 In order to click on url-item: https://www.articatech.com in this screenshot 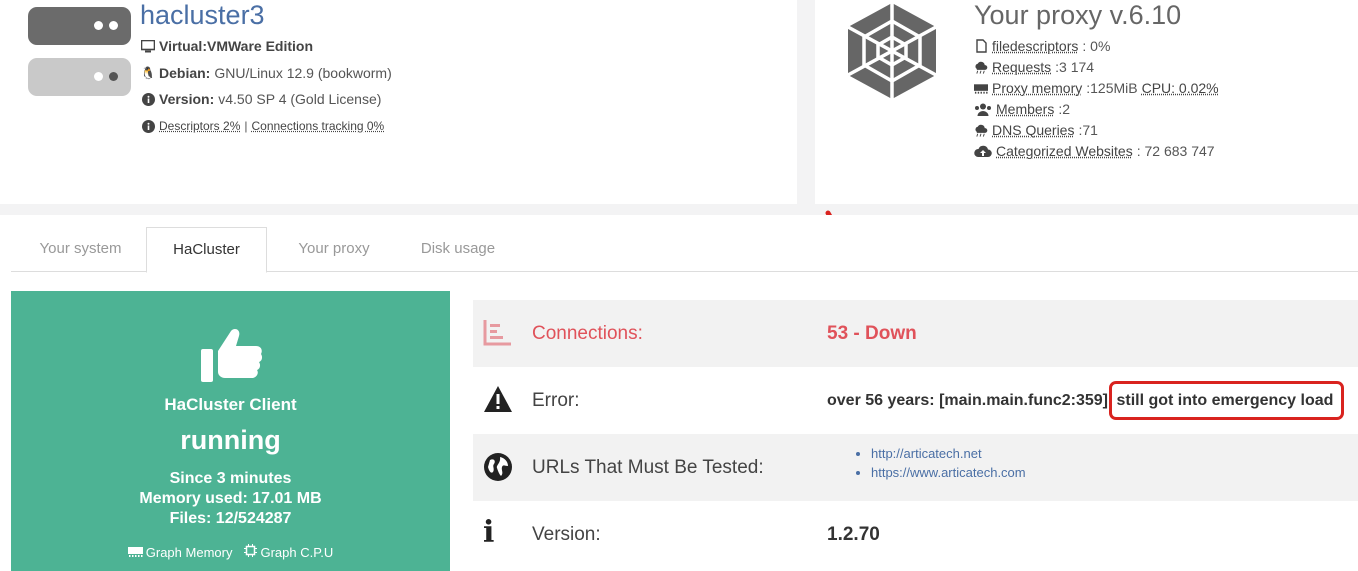, I will do `click(948, 472)`.